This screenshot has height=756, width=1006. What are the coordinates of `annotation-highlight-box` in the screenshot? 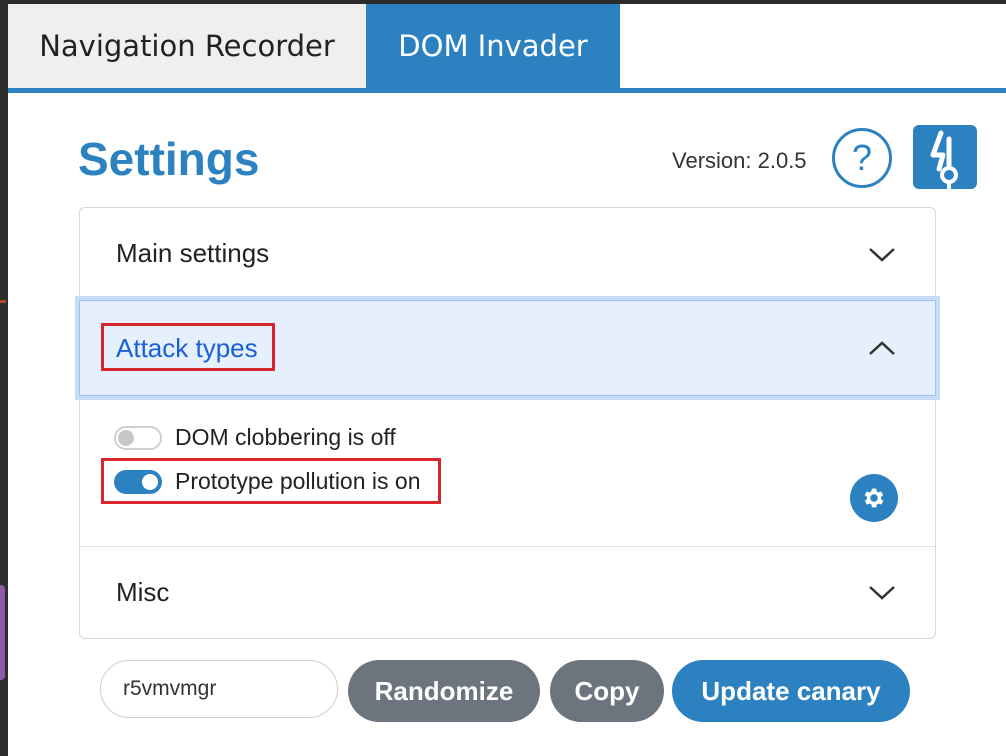 It's located at (188, 347).